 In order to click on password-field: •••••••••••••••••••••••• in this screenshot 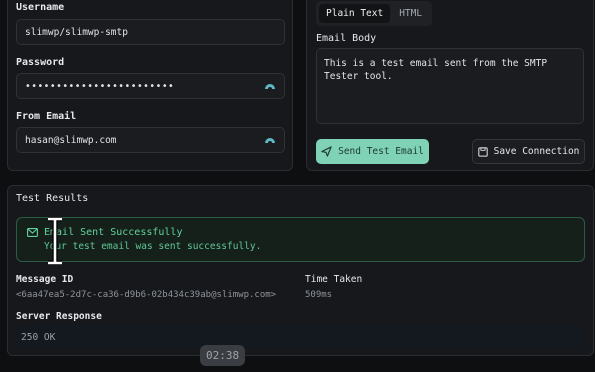, I will do `click(150, 86)`.